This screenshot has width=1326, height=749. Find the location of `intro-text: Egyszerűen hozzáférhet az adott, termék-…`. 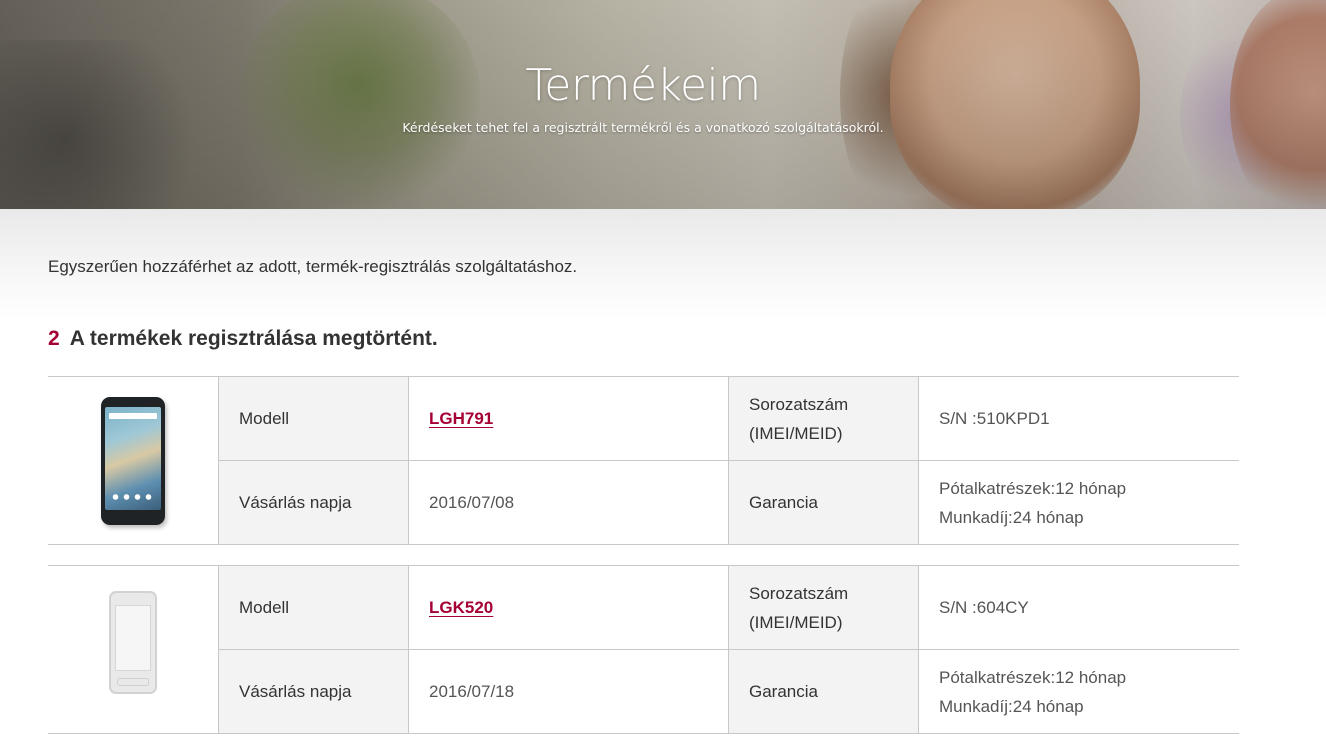

intro-text: Egyszerűen hozzáférhet az adott, termék-… is located at coordinates (313, 266).